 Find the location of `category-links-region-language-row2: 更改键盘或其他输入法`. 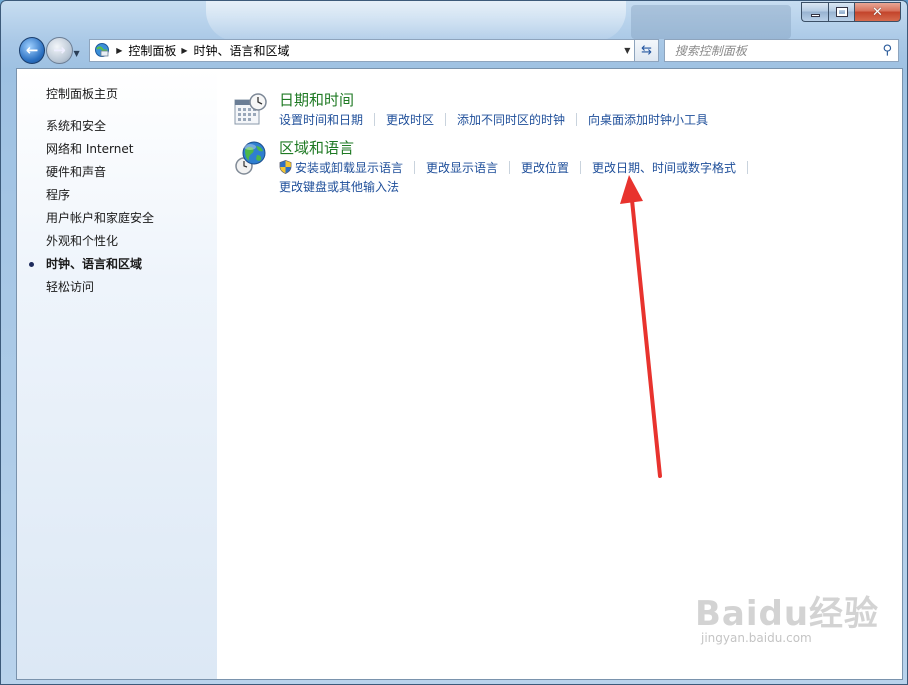

category-links-region-language-row2: 更改键盘或其他输入法 is located at coordinates (339, 186).